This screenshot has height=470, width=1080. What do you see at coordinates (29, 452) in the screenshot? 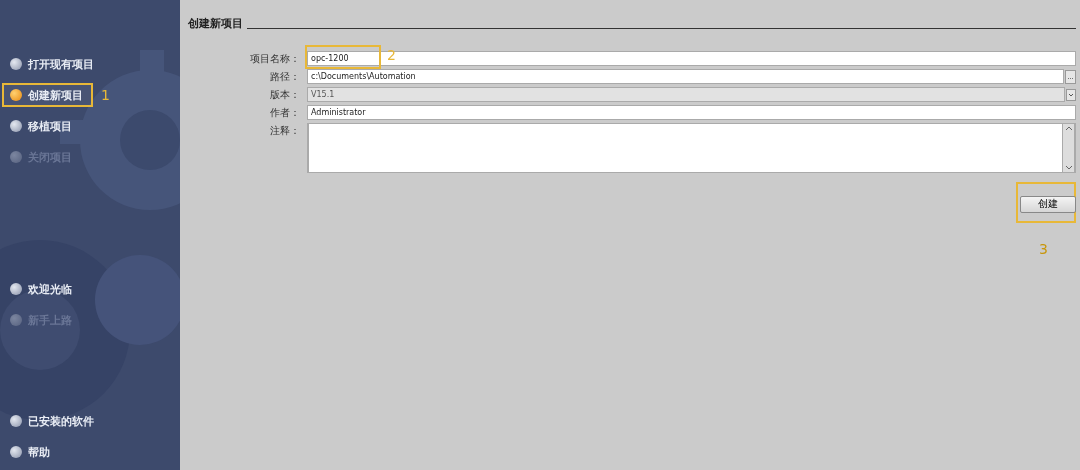
I see `sidebar-item: 帮助` at bounding box center [29, 452].